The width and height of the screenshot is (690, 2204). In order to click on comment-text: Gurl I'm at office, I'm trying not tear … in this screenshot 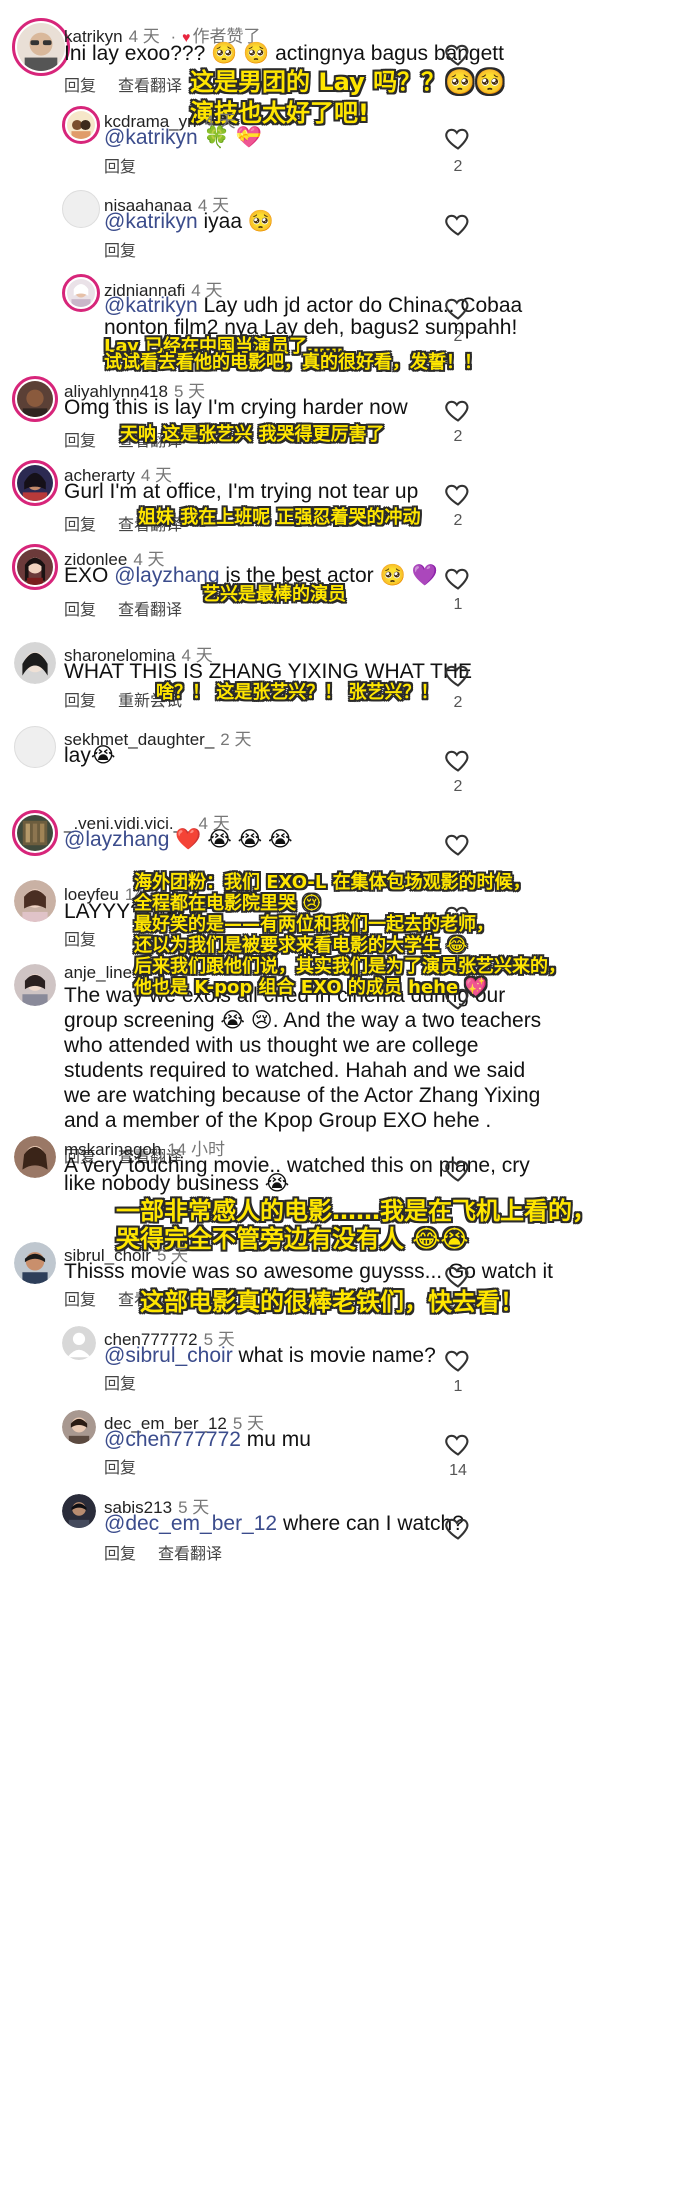, I will do `click(241, 491)`.